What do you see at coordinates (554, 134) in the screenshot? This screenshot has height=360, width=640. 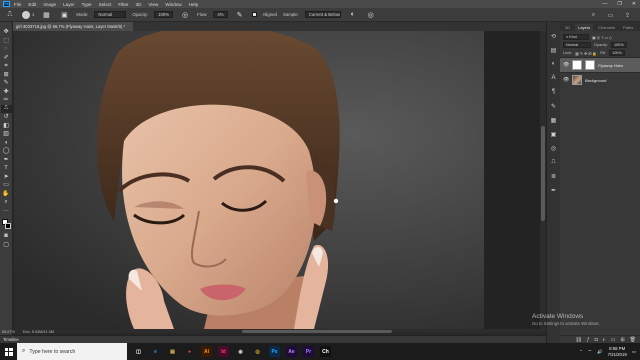 I see `libraries-icon: ▣` at bounding box center [554, 134].